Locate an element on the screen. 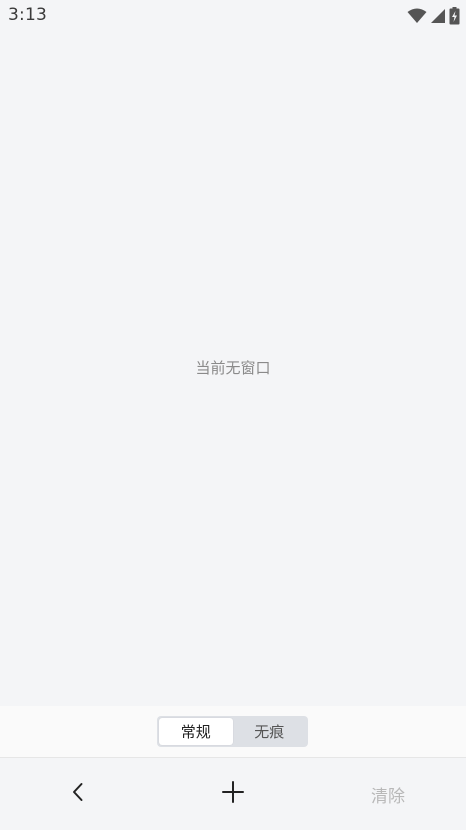 The image size is (466, 830). status-bar: 3:13 is located at coordinates (233, 16).